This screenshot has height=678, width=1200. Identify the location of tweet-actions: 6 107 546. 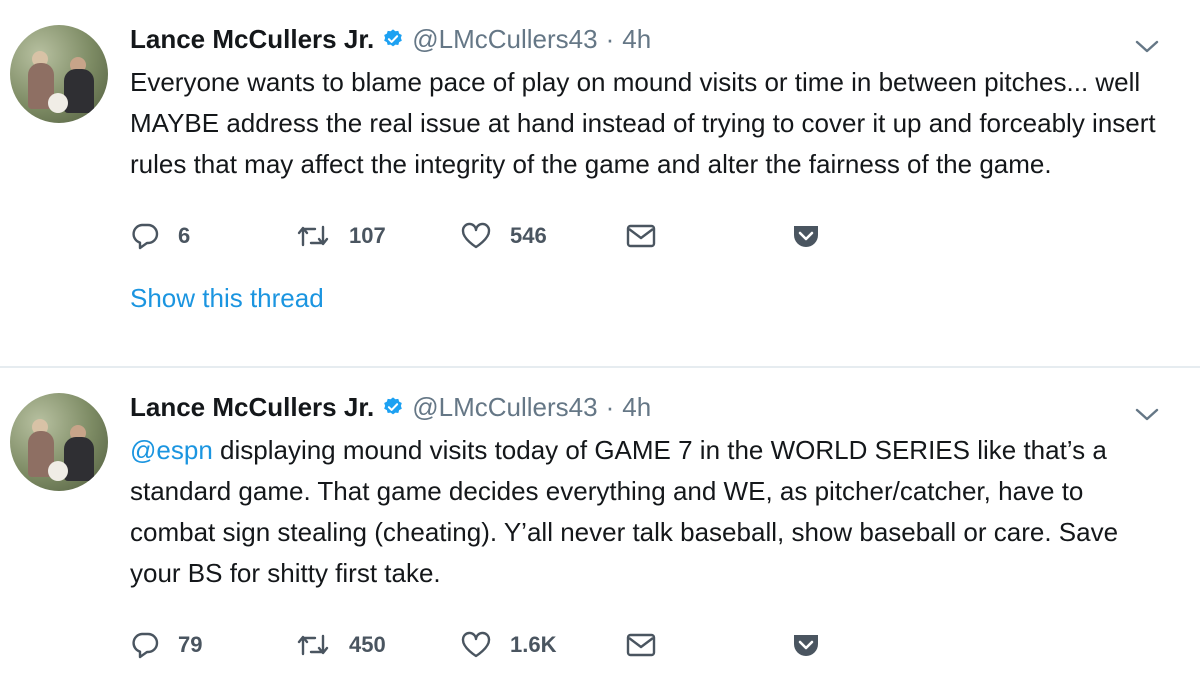
(645, 236).